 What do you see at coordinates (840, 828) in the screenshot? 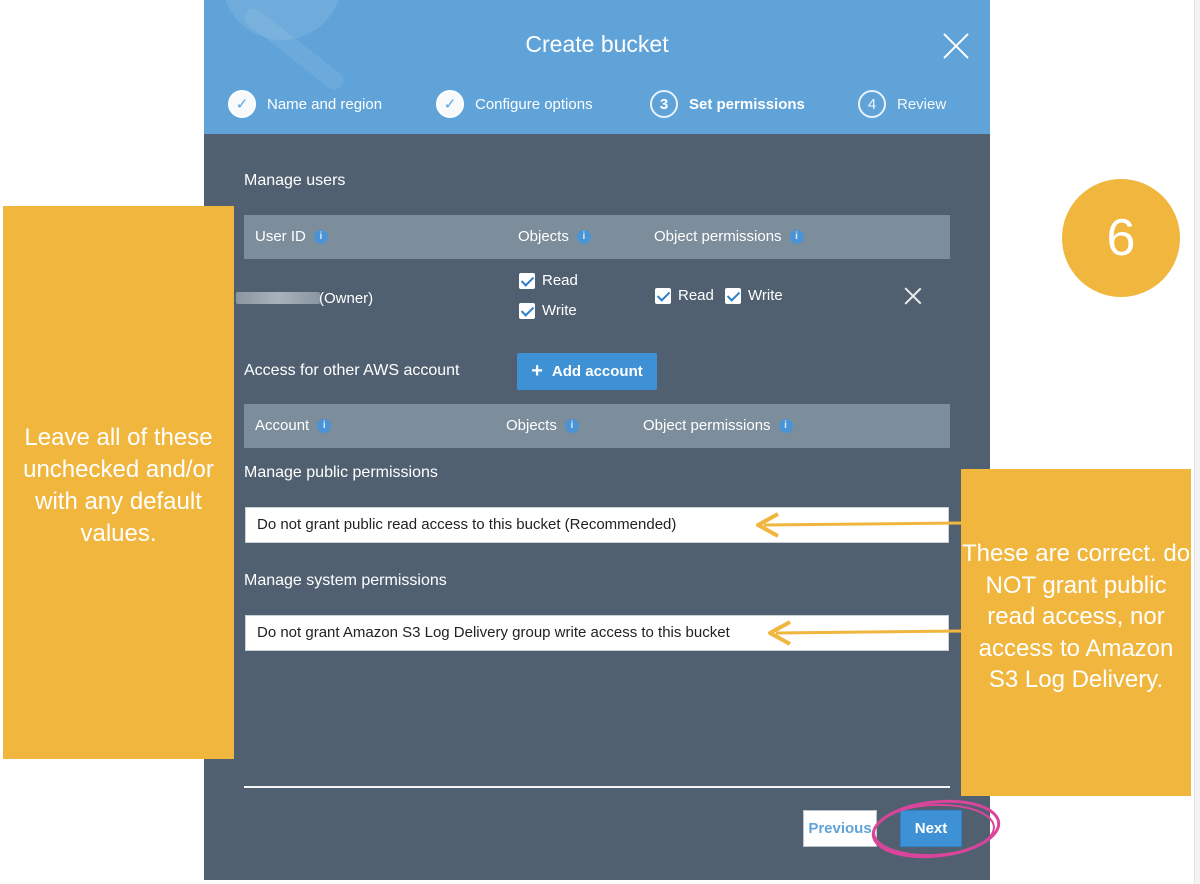
I see `previous-button: Previous` at bounding box center [840, 828].